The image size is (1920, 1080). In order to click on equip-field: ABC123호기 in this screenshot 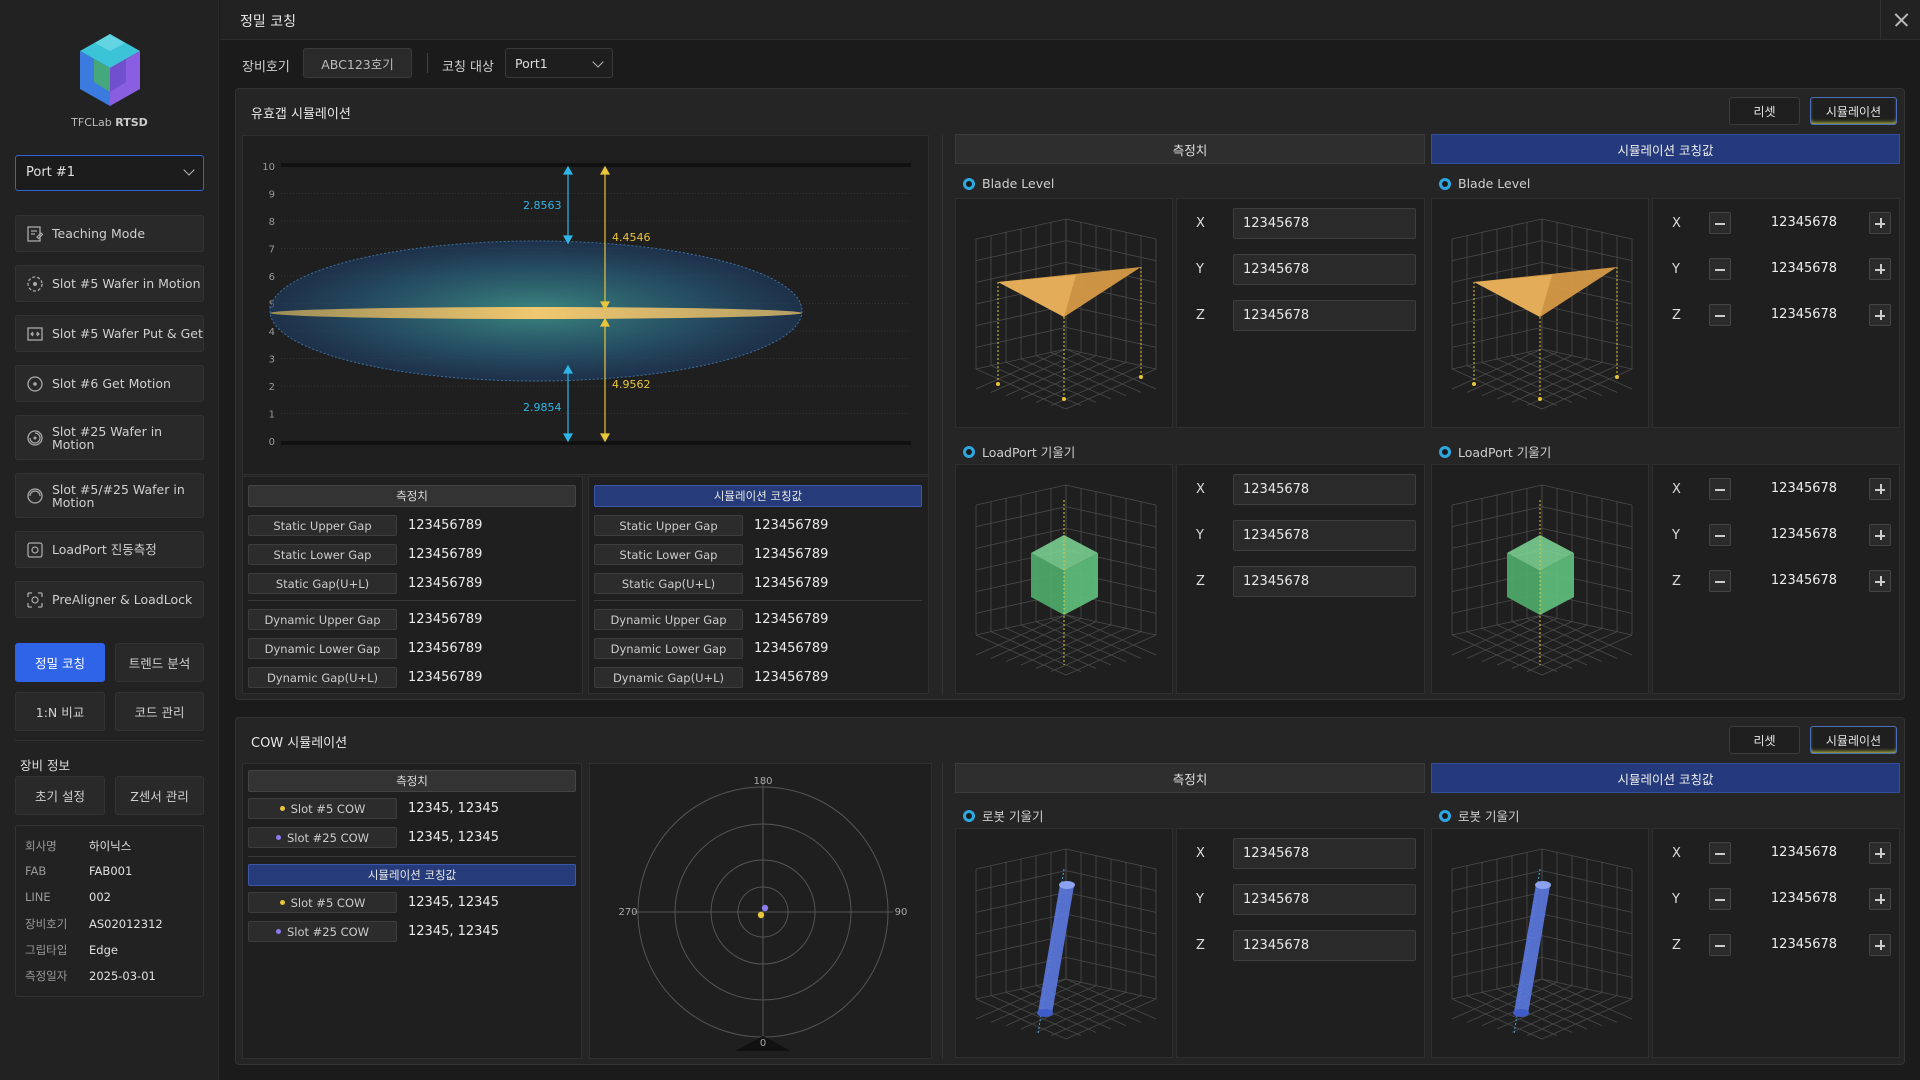, I will do `click(357, 63)`.